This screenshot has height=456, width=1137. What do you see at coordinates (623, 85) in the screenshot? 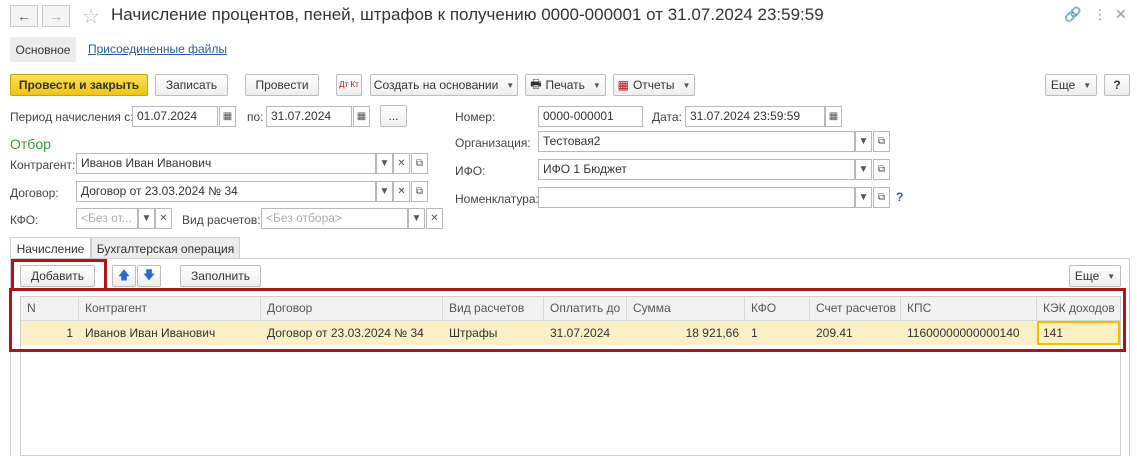
I see `report-icon: ▦` at bounding box center [623, 85].